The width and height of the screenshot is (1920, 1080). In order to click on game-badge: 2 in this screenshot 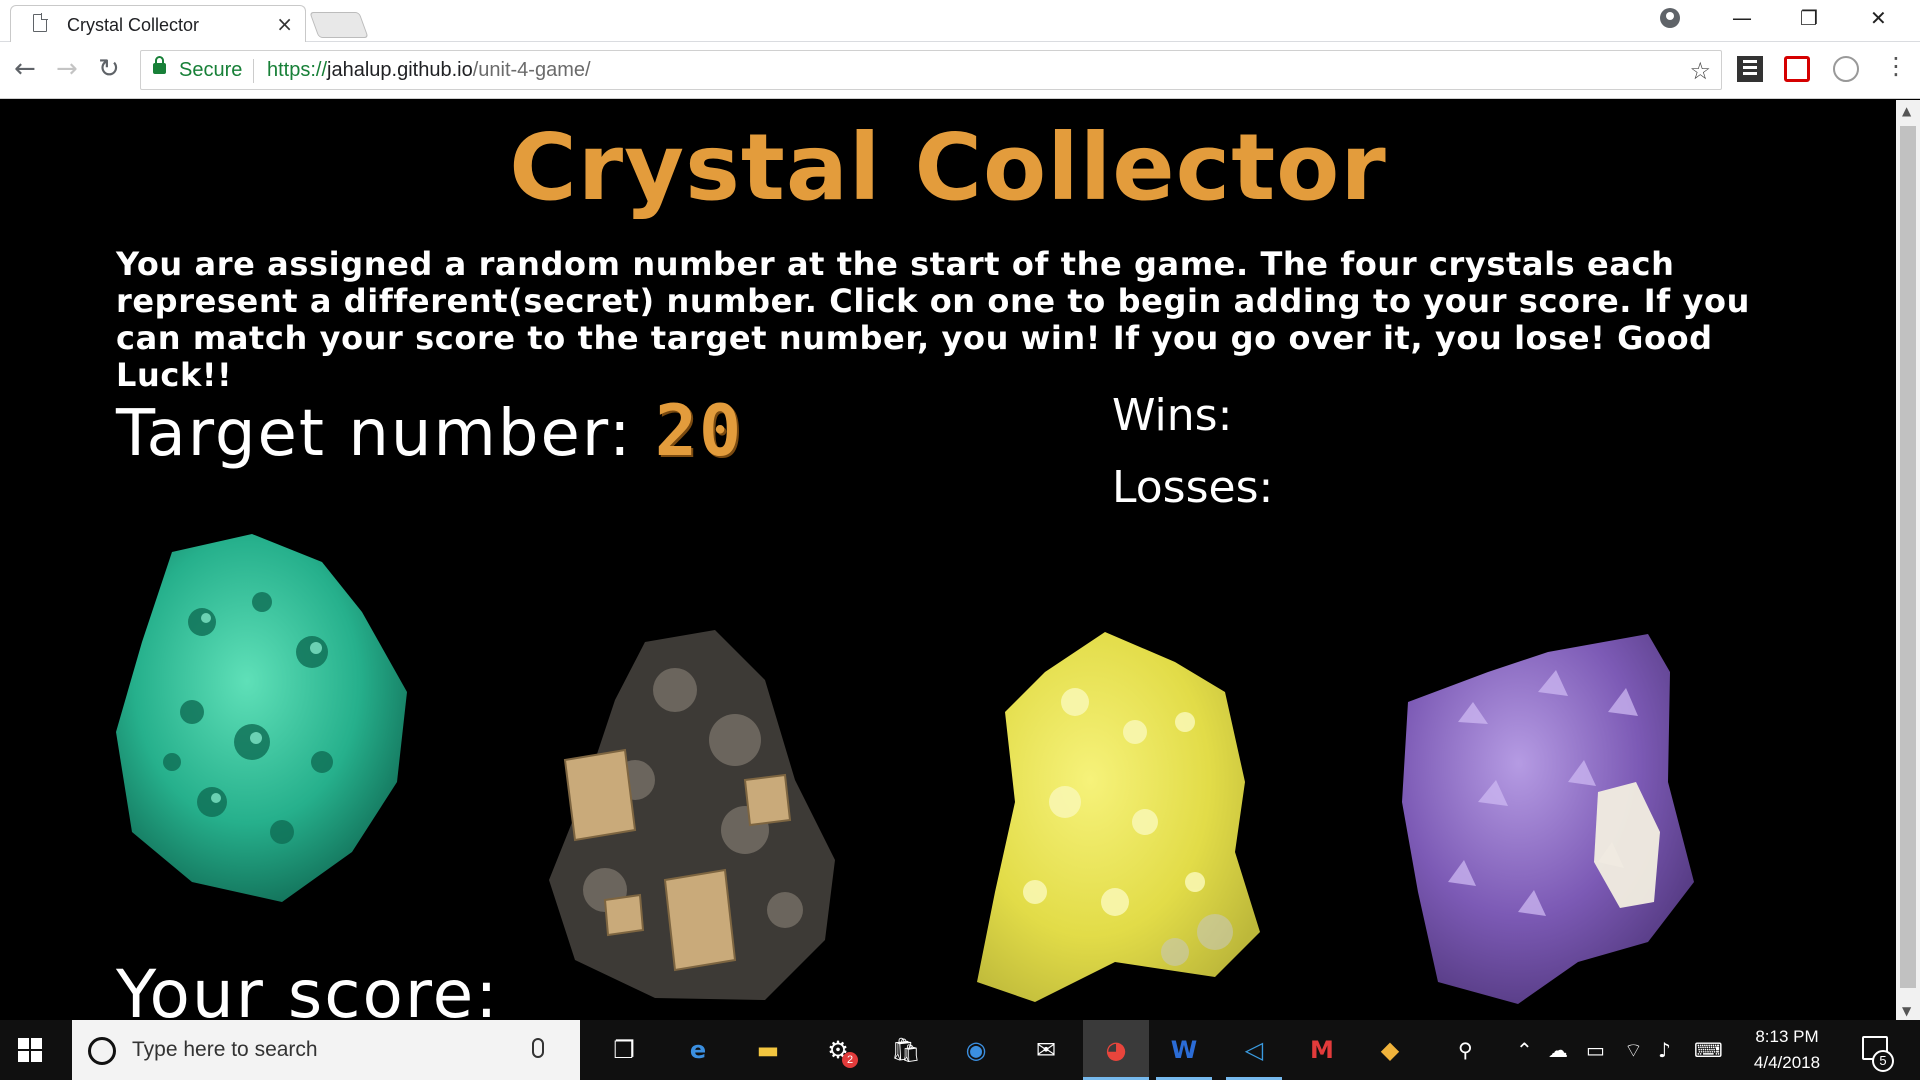, I will do `click(850, 1060)`.